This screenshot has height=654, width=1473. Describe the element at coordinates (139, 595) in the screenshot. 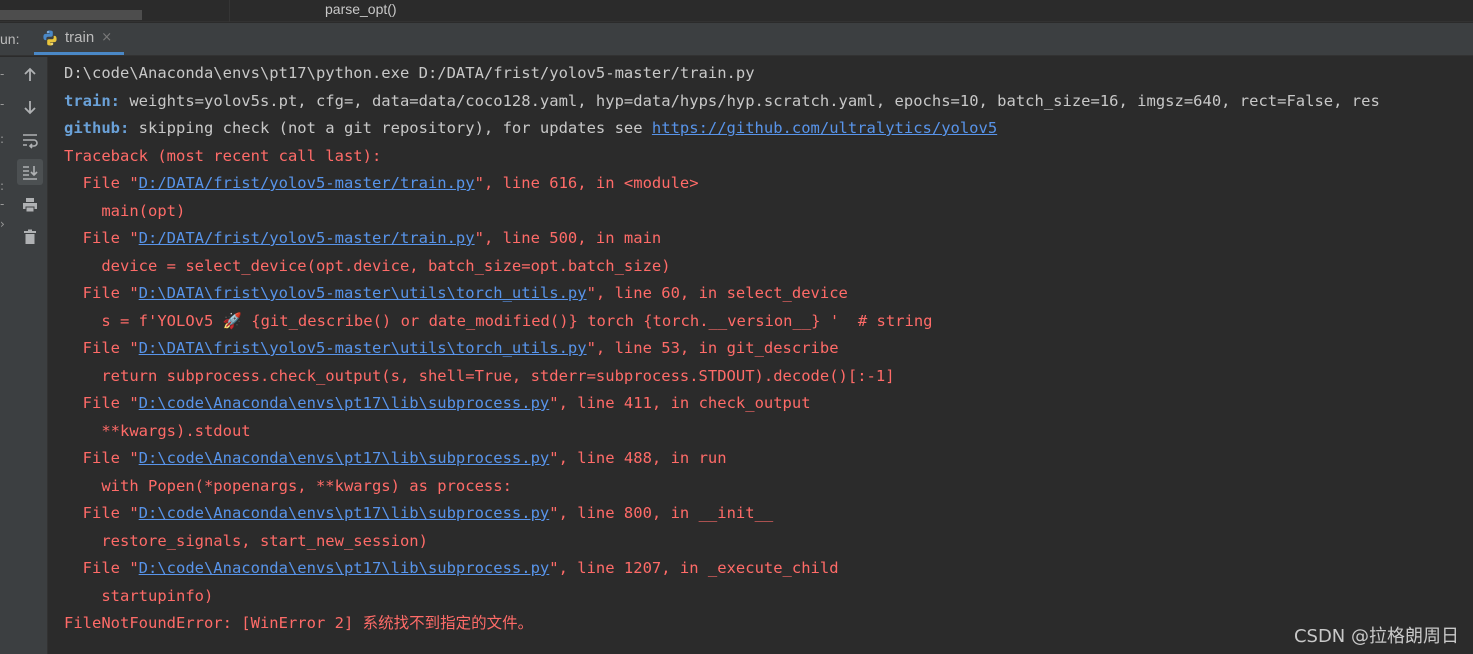

I see `console-text: startupinfo)` at that location.